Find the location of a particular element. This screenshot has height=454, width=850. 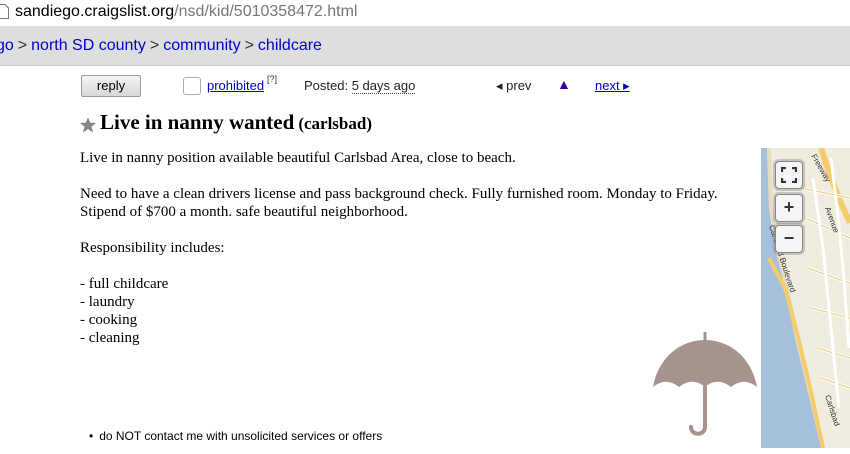

breadcrumb-category: childcare is located at coordinates (290, 45).